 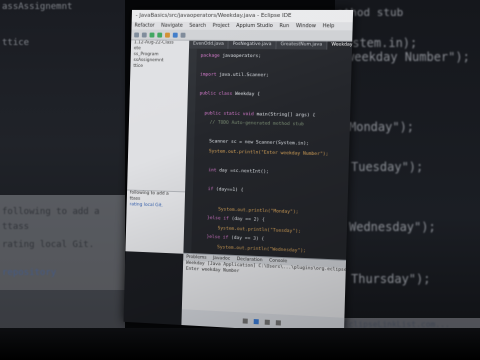 What do you see at coordinates (246, 220) in the screenshot?
I see `code-text: (day == 2) {` at bounding box center [246, 220].